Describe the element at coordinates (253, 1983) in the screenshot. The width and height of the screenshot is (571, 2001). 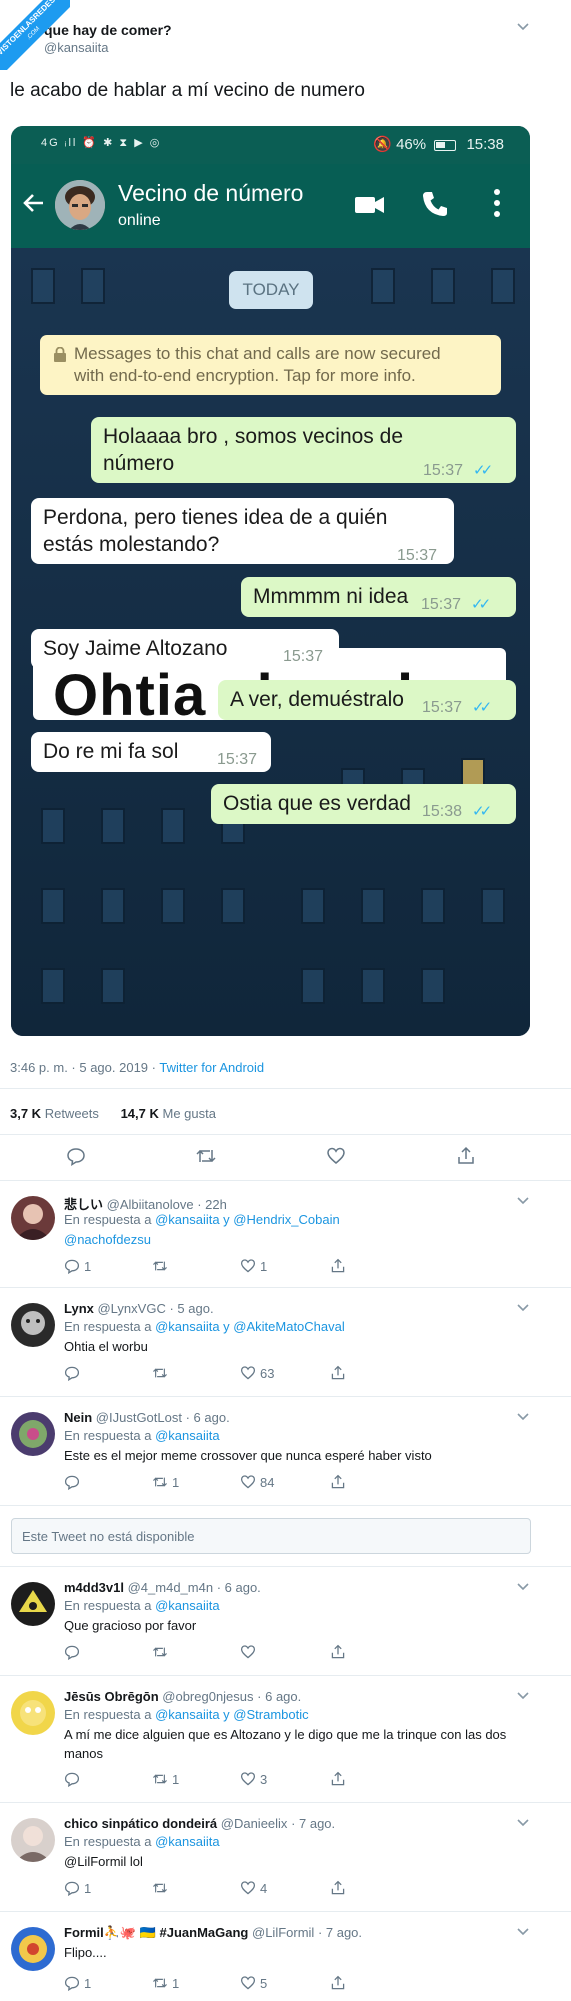
I see `like-icon: 5` at that location.